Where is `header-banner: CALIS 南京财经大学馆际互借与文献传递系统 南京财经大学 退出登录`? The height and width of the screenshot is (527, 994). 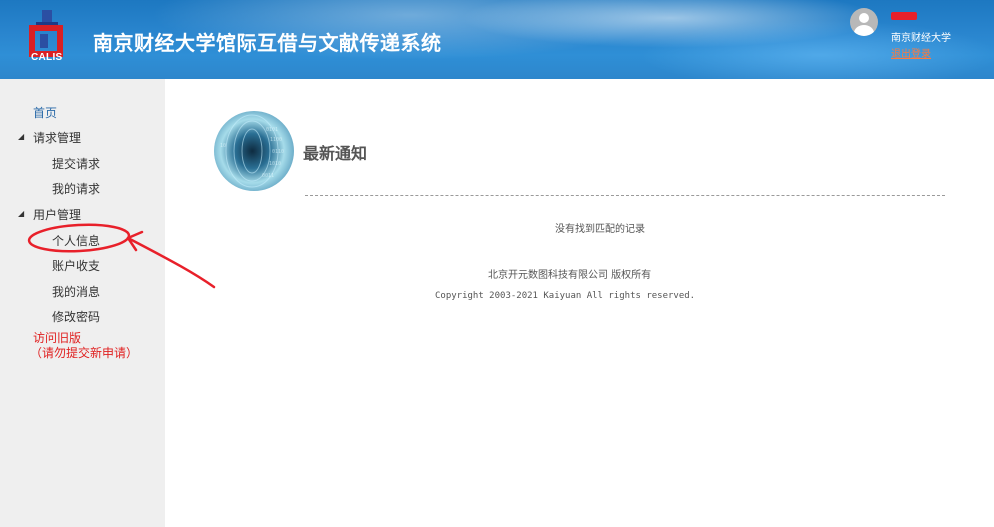
header-banner: CALIS 南京财经大学馆际互借与文献传递系统 南京财经大学 退出登录 is located at coordinates (497, 39).